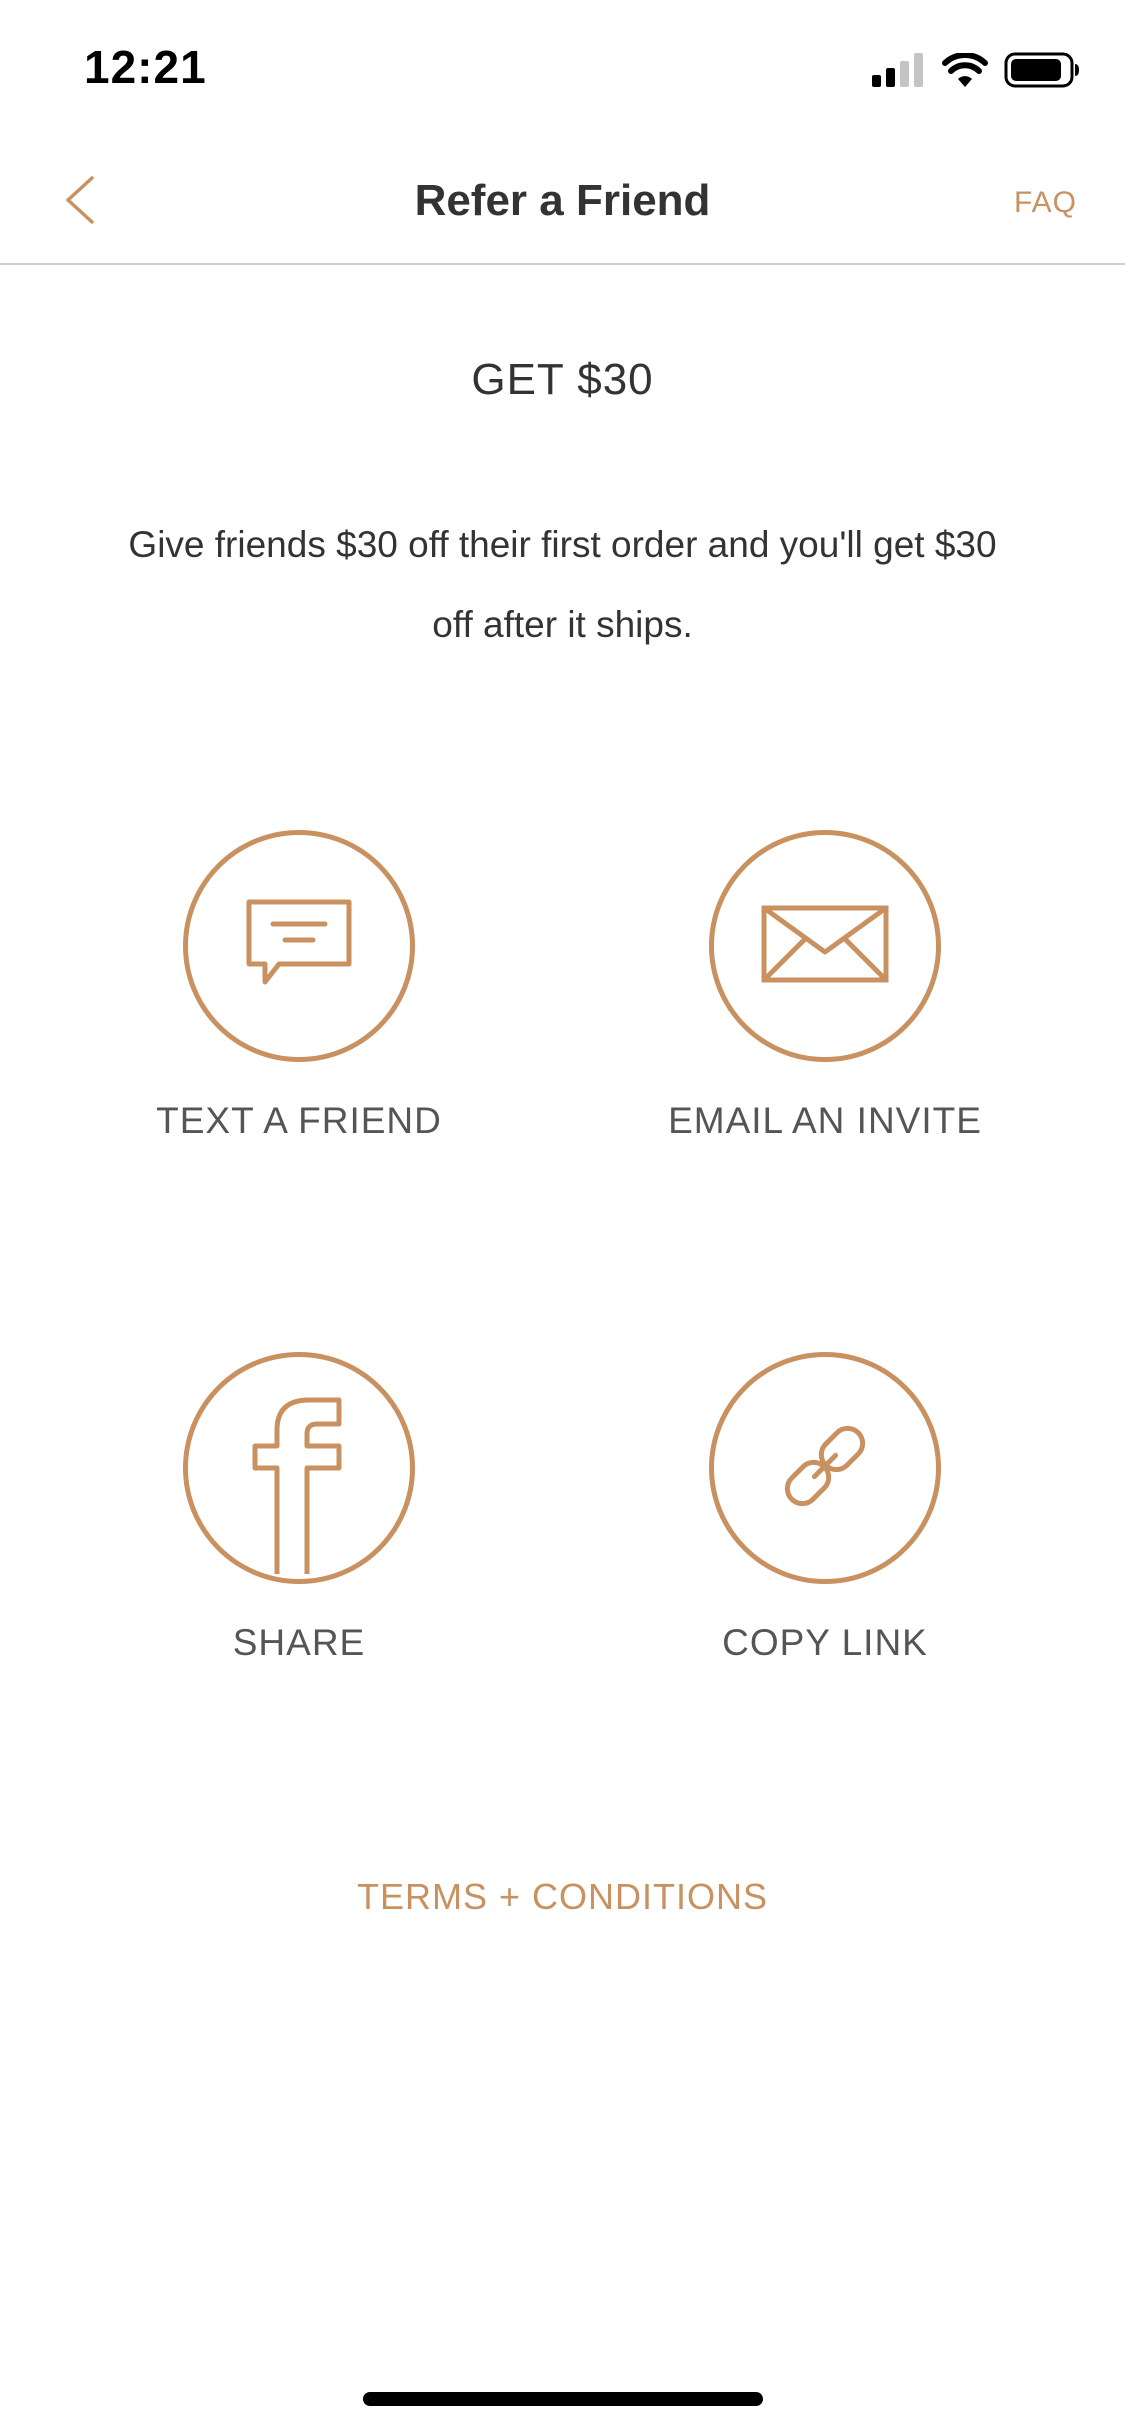  I want to click on email-an-invite-label: EMAIL AN INVITE, so click(825, 1120).